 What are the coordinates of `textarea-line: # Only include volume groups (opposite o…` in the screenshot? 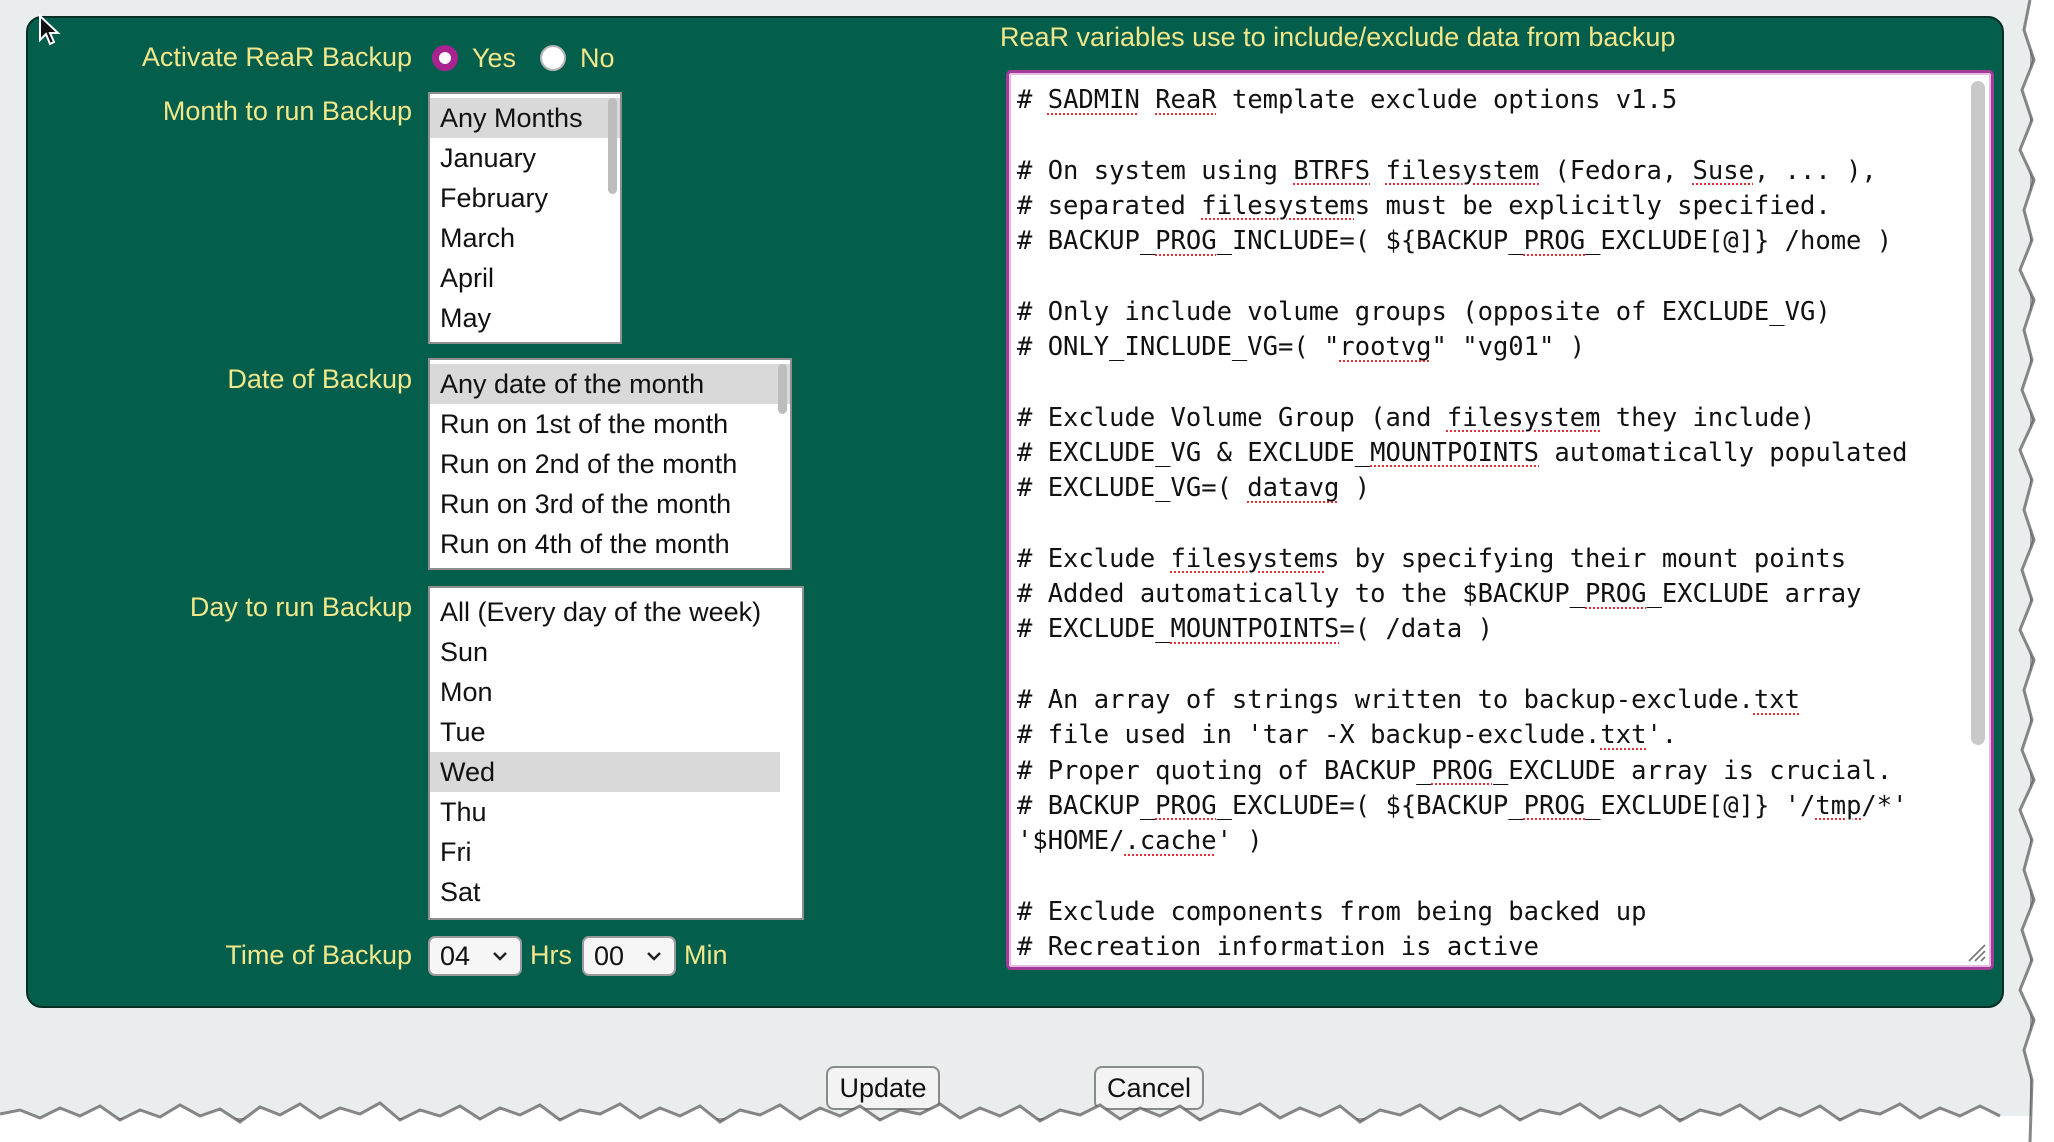 It's located at (1424, 311).